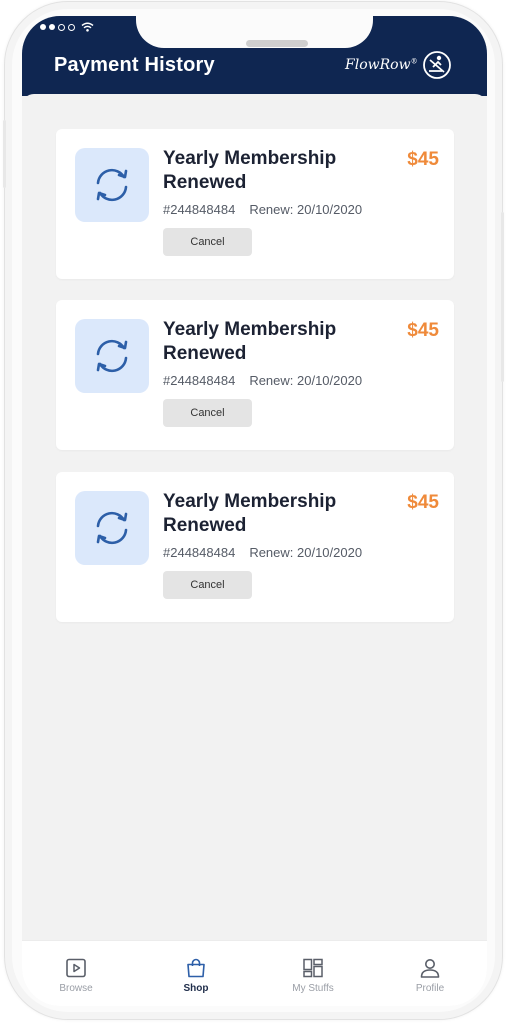 Image resolution: width=509 pixels, height=1023 pixels. What do you see at coordinates (277, 43) in the screenshot?
I see `phone-speaker` at bounding box center [277, 43].